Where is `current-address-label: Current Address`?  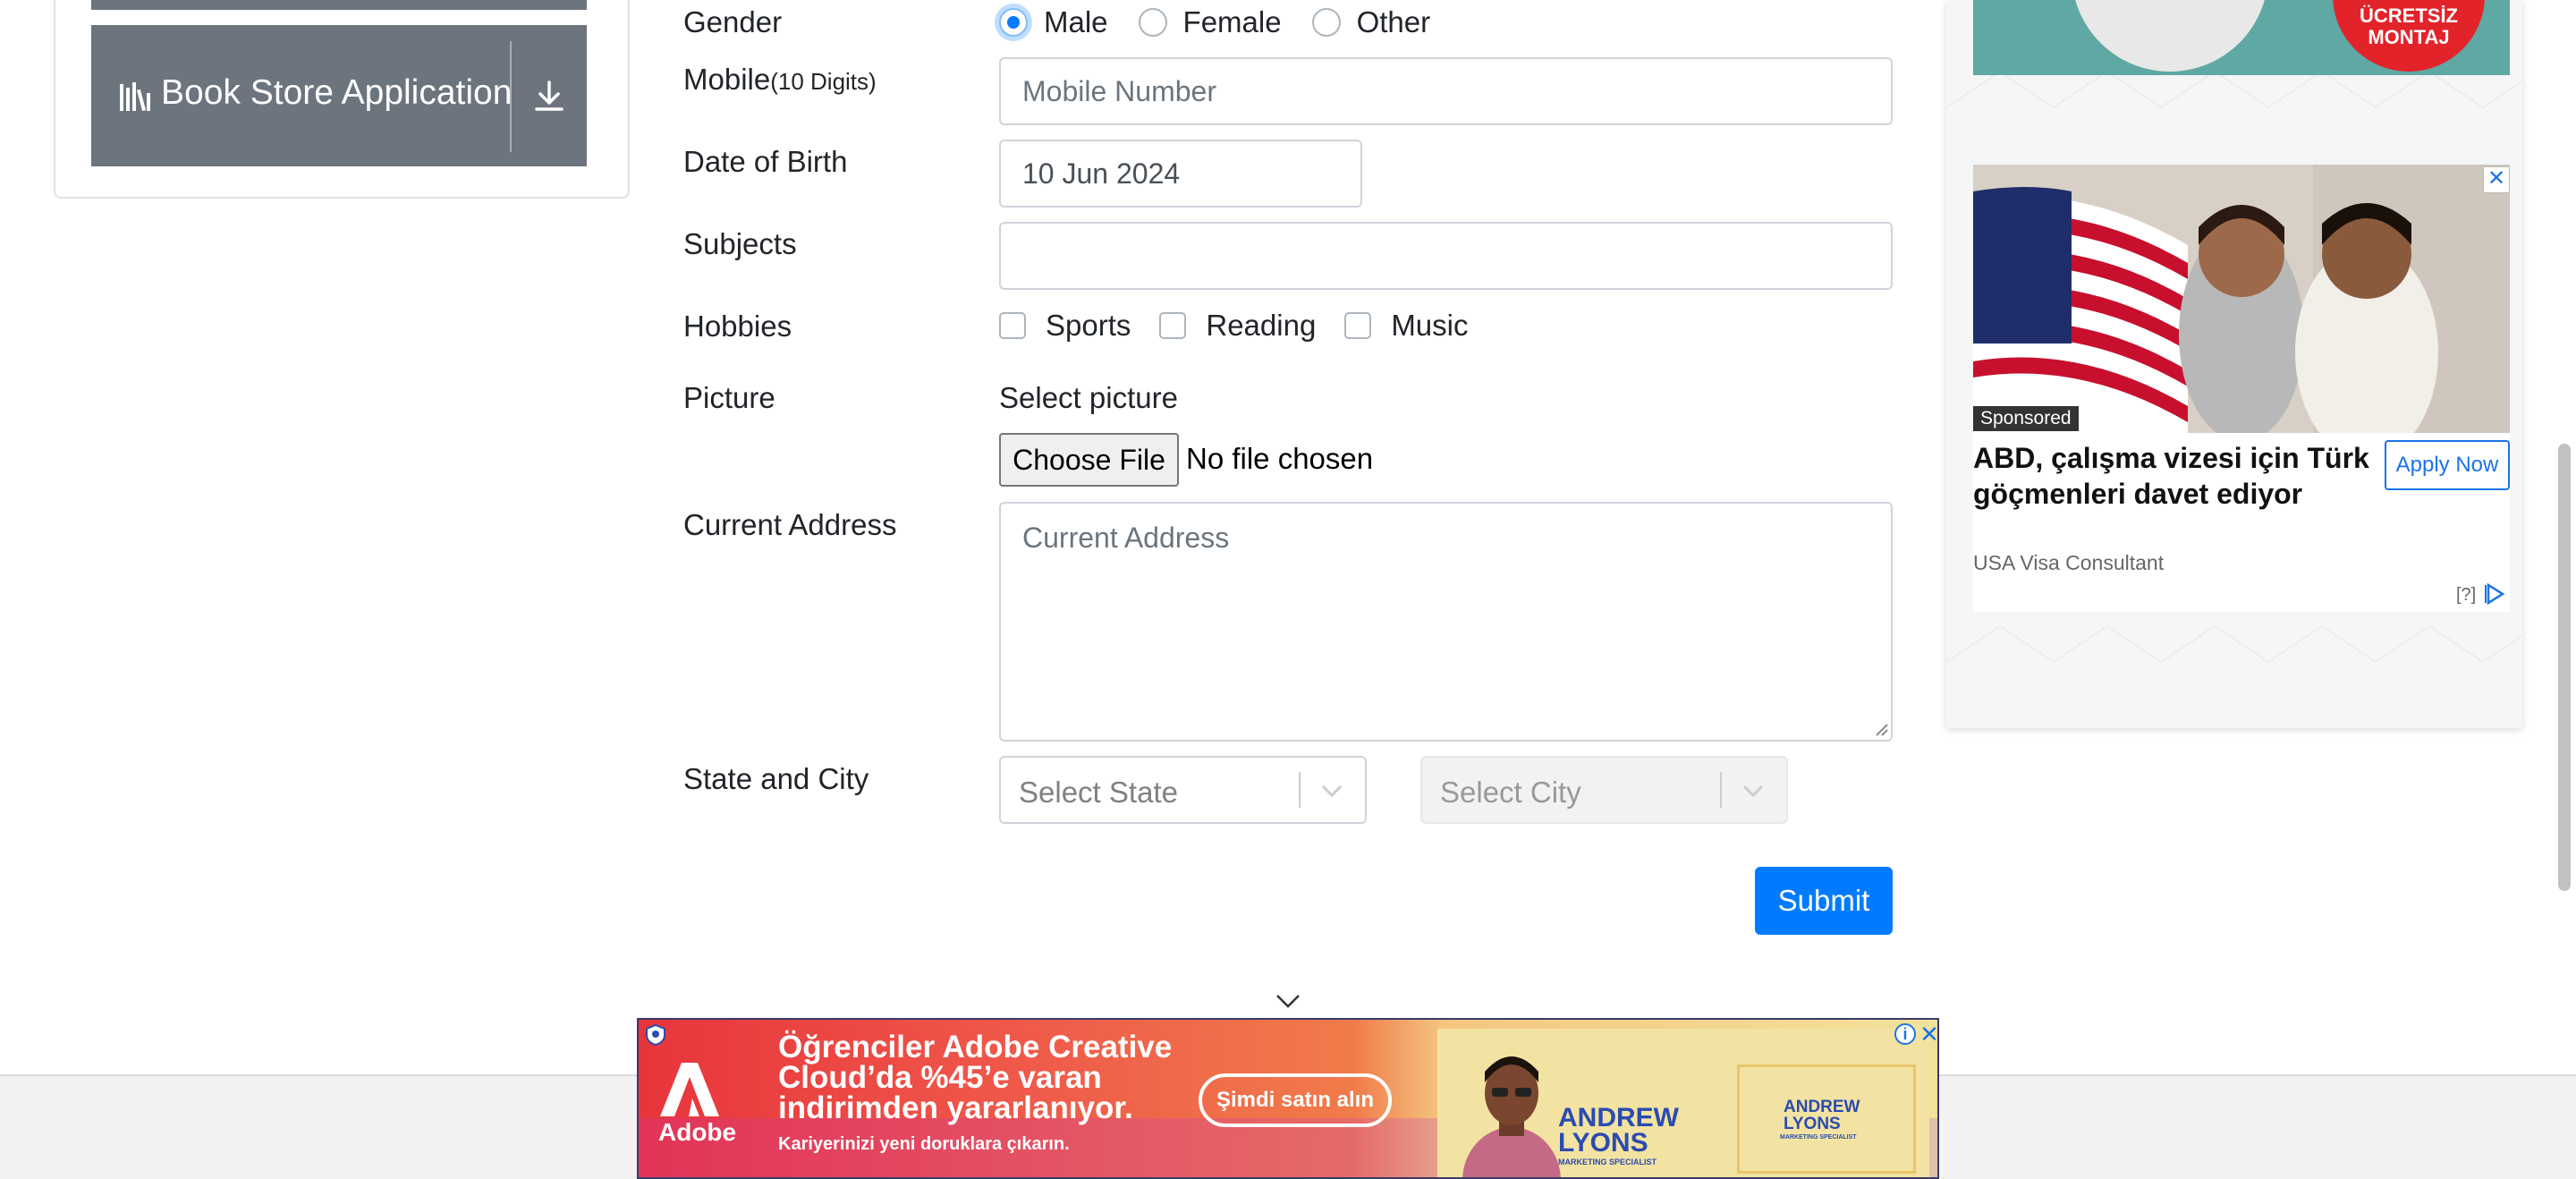
current-address-label: Current Address is located at coordinates (790, 525).